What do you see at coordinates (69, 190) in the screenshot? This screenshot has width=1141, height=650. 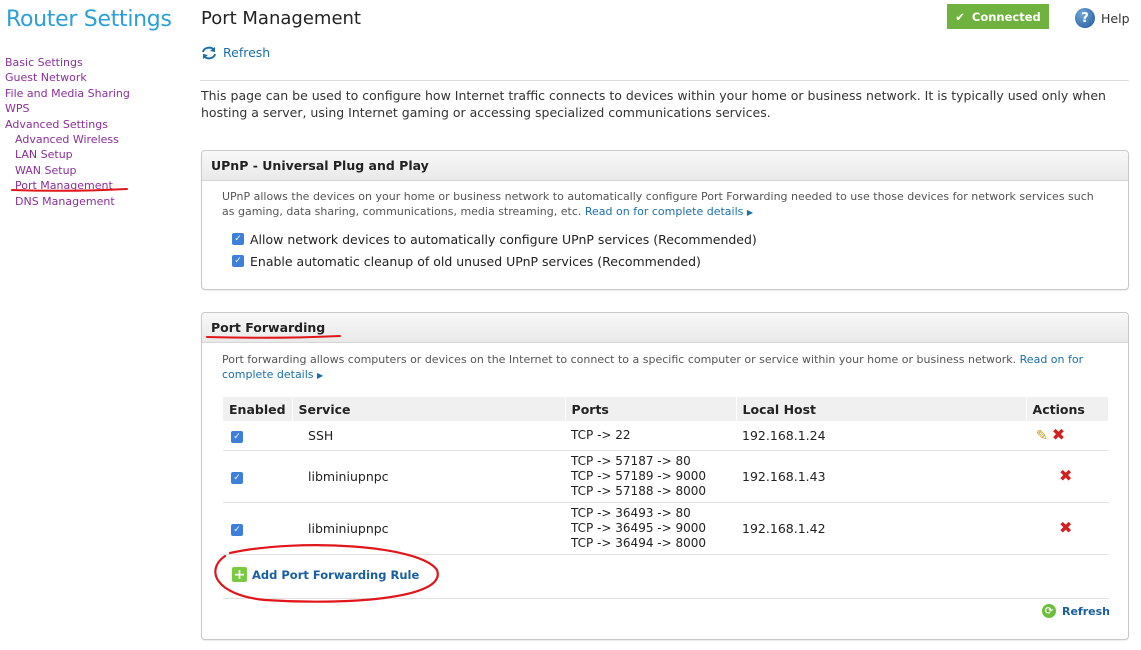 I see `underline-port-management-annotation` at bounding box center [69, 190].